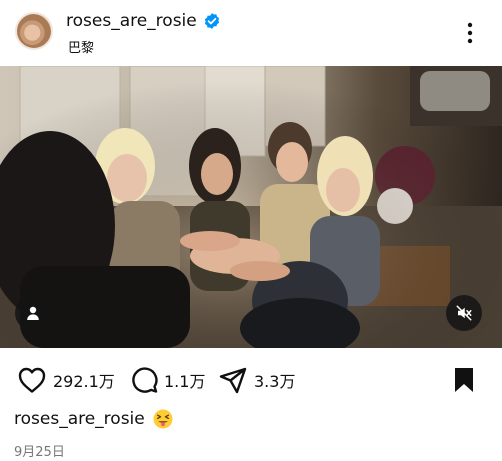 Image resolution: width=502 pixels, height=461 pixels. I want to click on like-action: 292.1万, so click(66, 380).